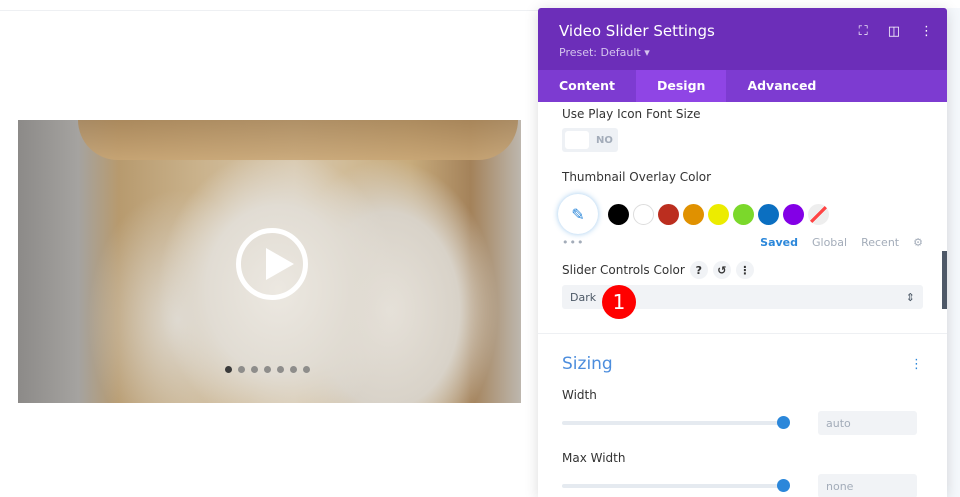 The width and height of the screenshot is (960, 497). What do you see at coordinates (867, 485) in the screenshot?
I see `max-width-input: none` at bounding box center [867, 485].